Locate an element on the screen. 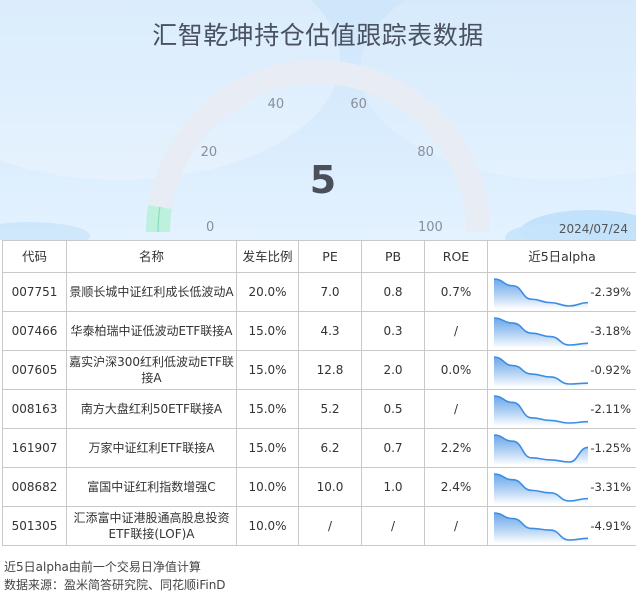 The width and height of the screenshot is (636, 595). cell-alpha: -1.25% is located at coordinates (561, 448).